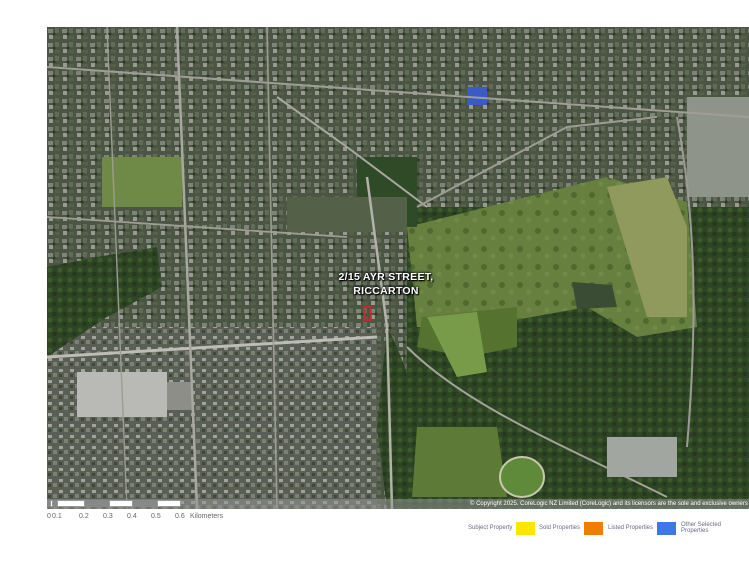 Image resolution: width=749 pixels, height=579 pixels. I want to click on legend-swatch-blue, so click(667, 528).